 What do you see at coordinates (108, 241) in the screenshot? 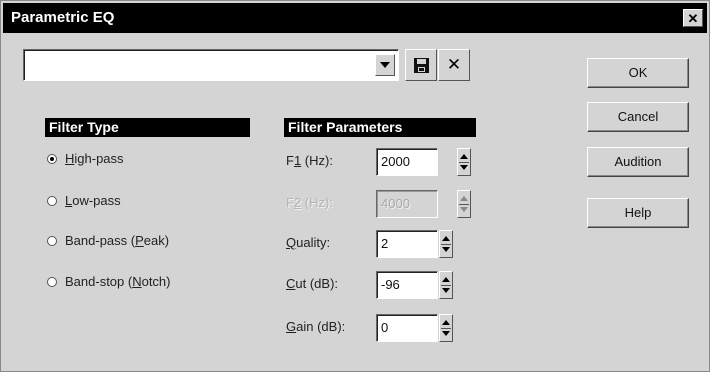
I see `radio-band-pass: Band-pass (Peak)` at bounding box center [108, 241].